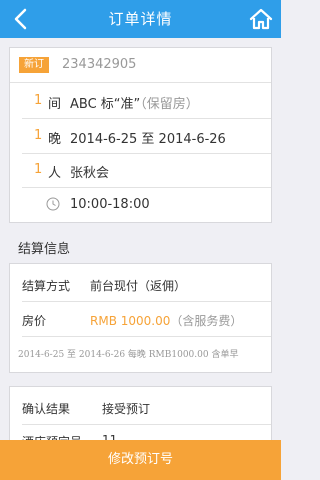 The width and height of the screenshot is (320, 480). What do you see at coordinates (44, 249) in the screenshot?
I see `section-title: 结算信息` at bounding box center [44, 249].